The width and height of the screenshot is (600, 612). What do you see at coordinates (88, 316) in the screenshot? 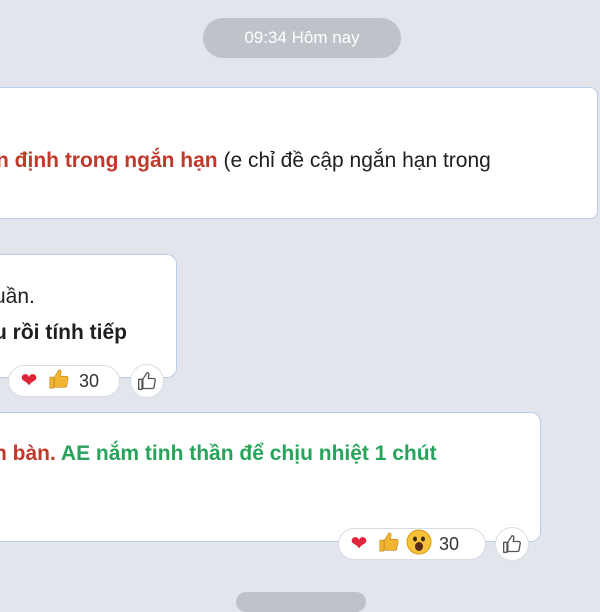
I see `message-bubble: uần. u rồi tính tiếp` at bounding box center [88, 316].